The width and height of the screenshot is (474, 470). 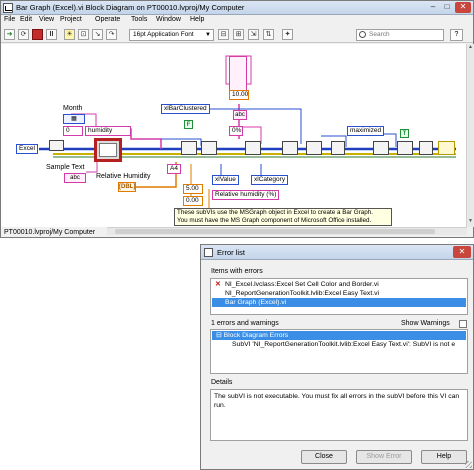 I want to click on false-constant: F, so click(x=188, y=124).